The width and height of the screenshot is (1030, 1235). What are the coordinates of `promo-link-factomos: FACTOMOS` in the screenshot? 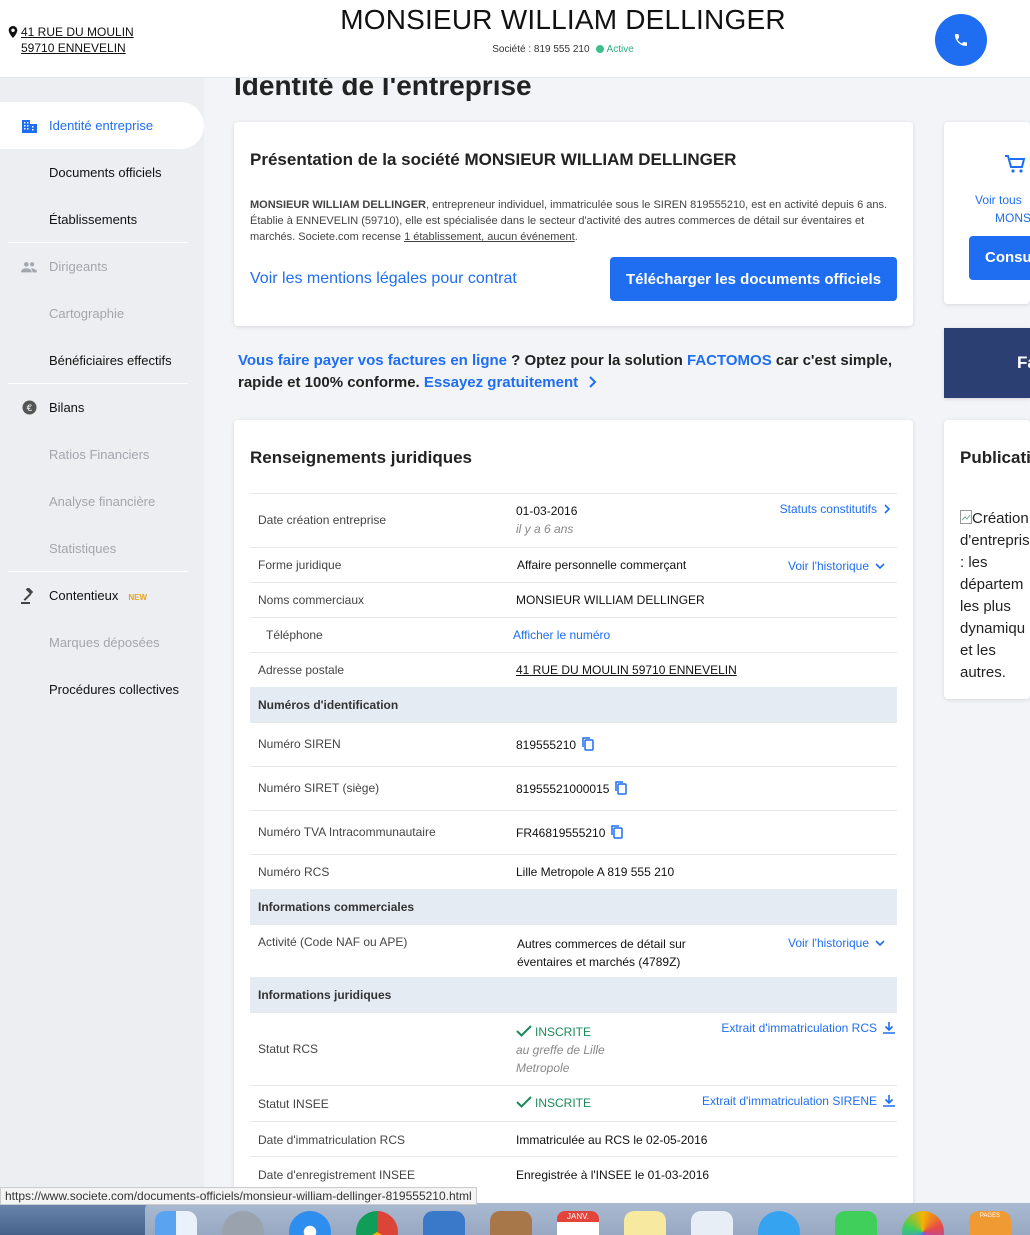 It's located at (729, 360).